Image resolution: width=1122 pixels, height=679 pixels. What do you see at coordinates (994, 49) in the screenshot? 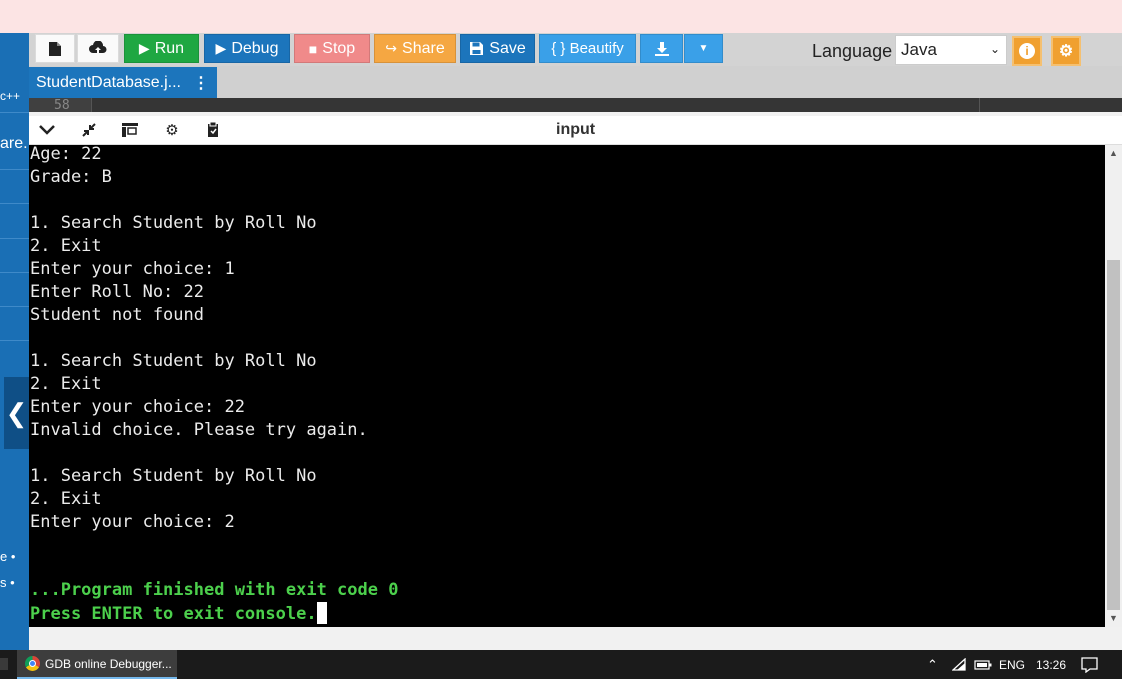
I see `chevron-down-icon: ⌄` at bounding box center [994, 49].